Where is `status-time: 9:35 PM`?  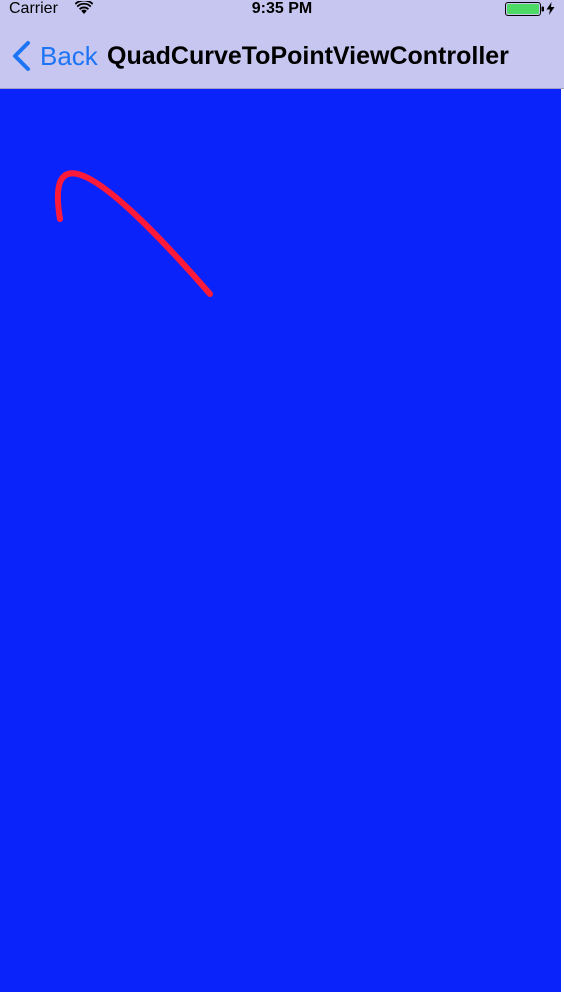 status-time: 9:35 PM is located at coordinates (282, 8).